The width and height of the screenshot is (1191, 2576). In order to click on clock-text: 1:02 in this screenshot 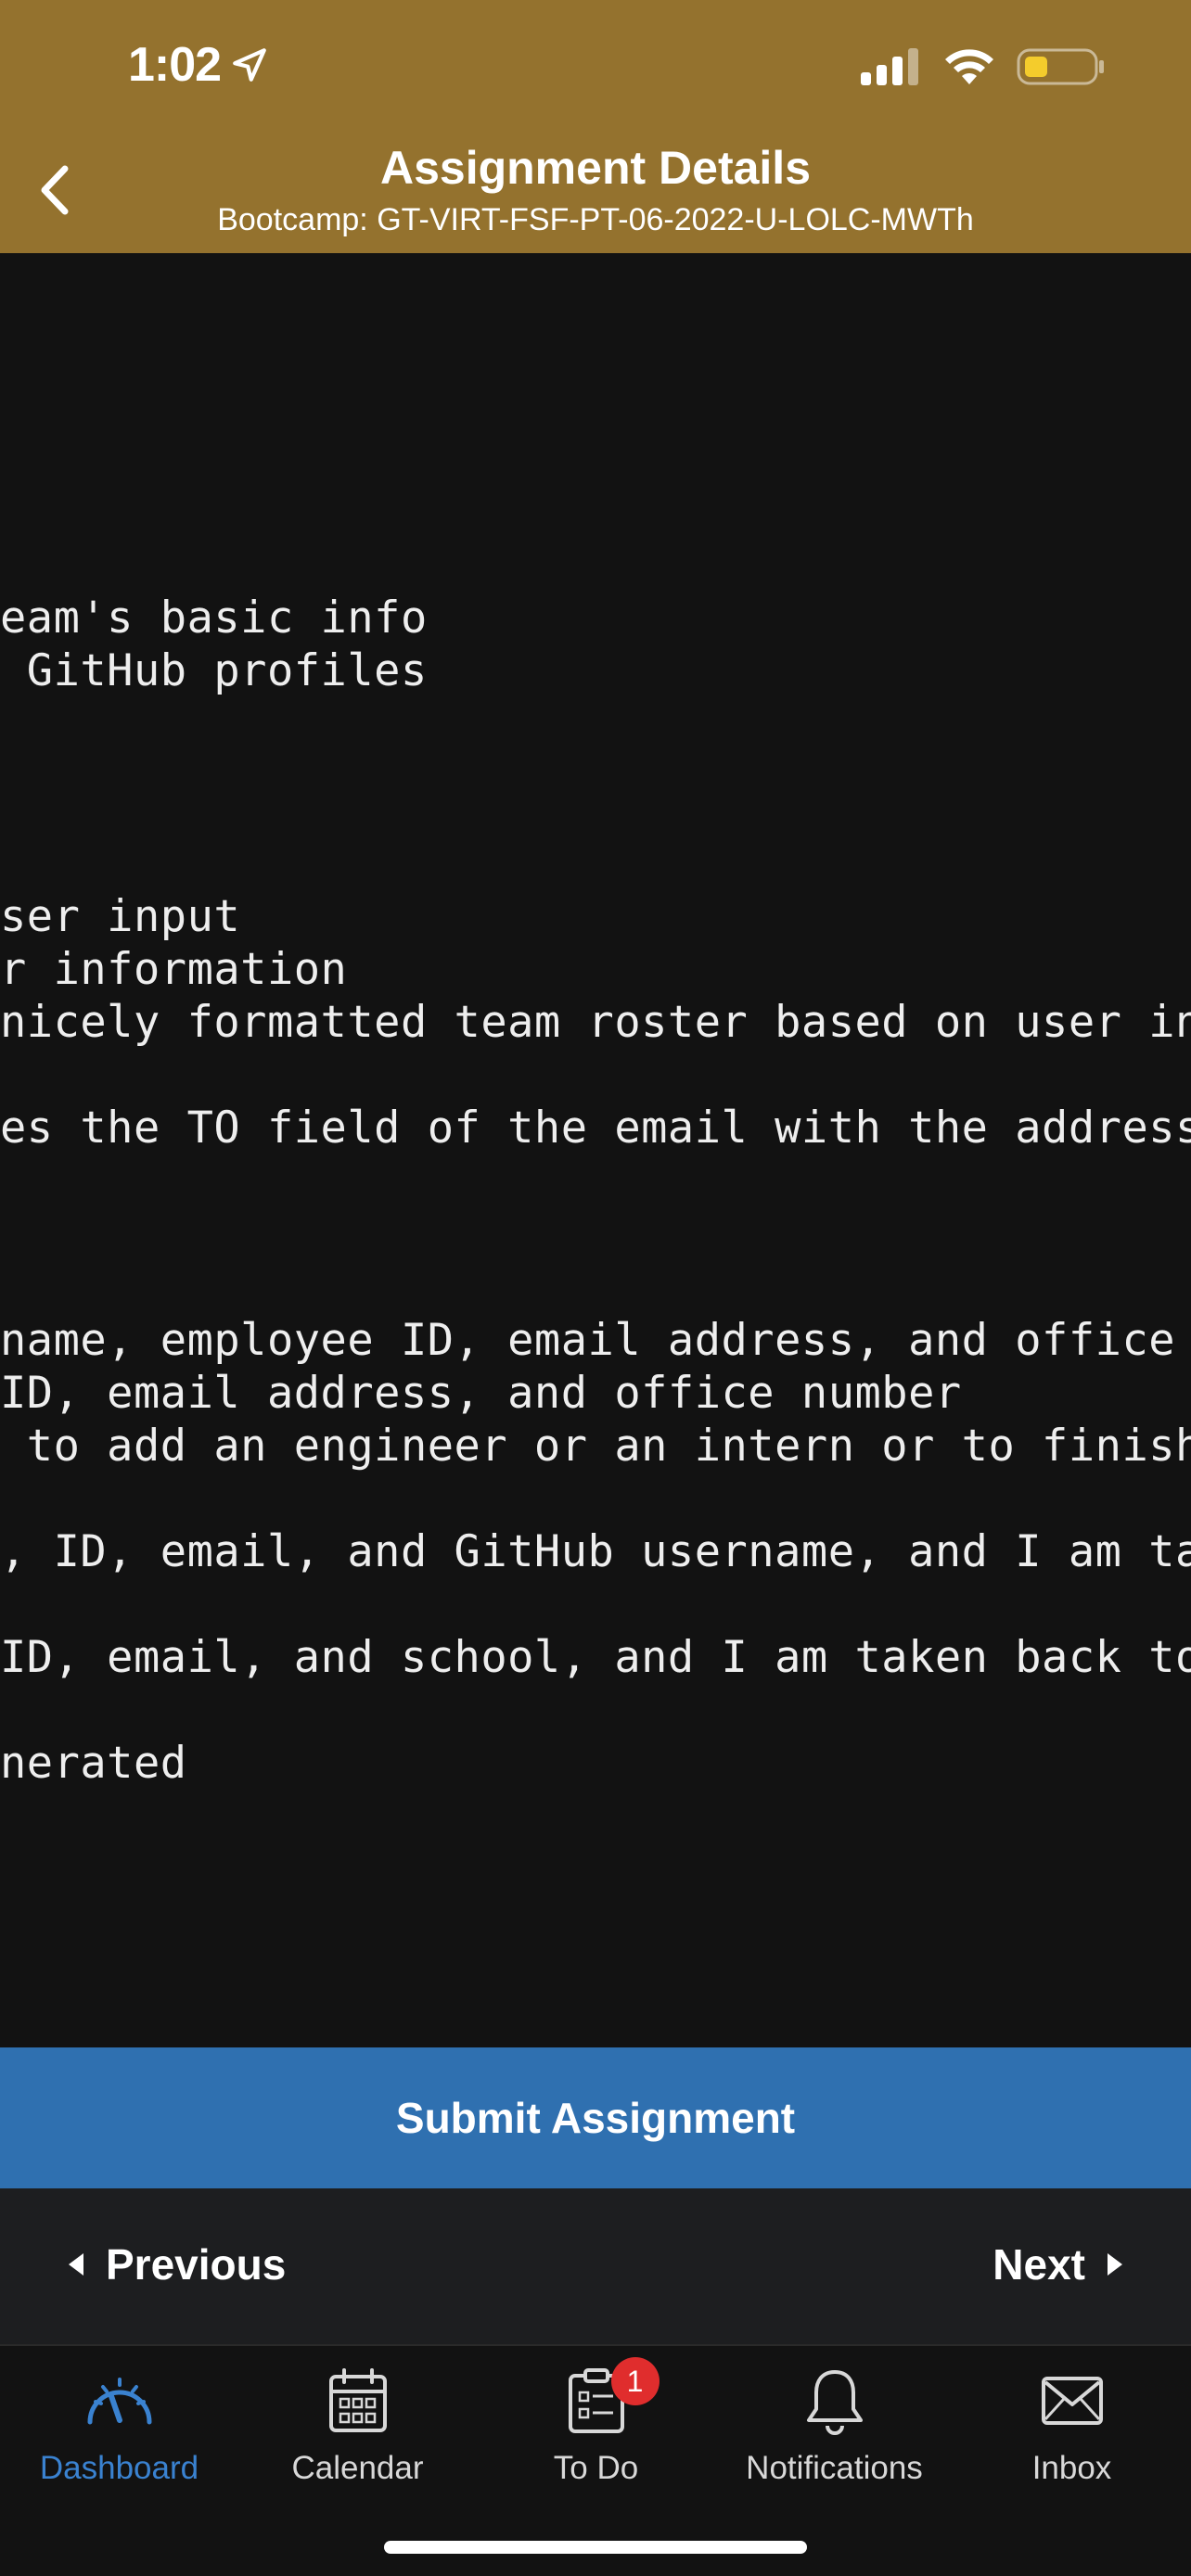, I will do `click(175, 65)`.